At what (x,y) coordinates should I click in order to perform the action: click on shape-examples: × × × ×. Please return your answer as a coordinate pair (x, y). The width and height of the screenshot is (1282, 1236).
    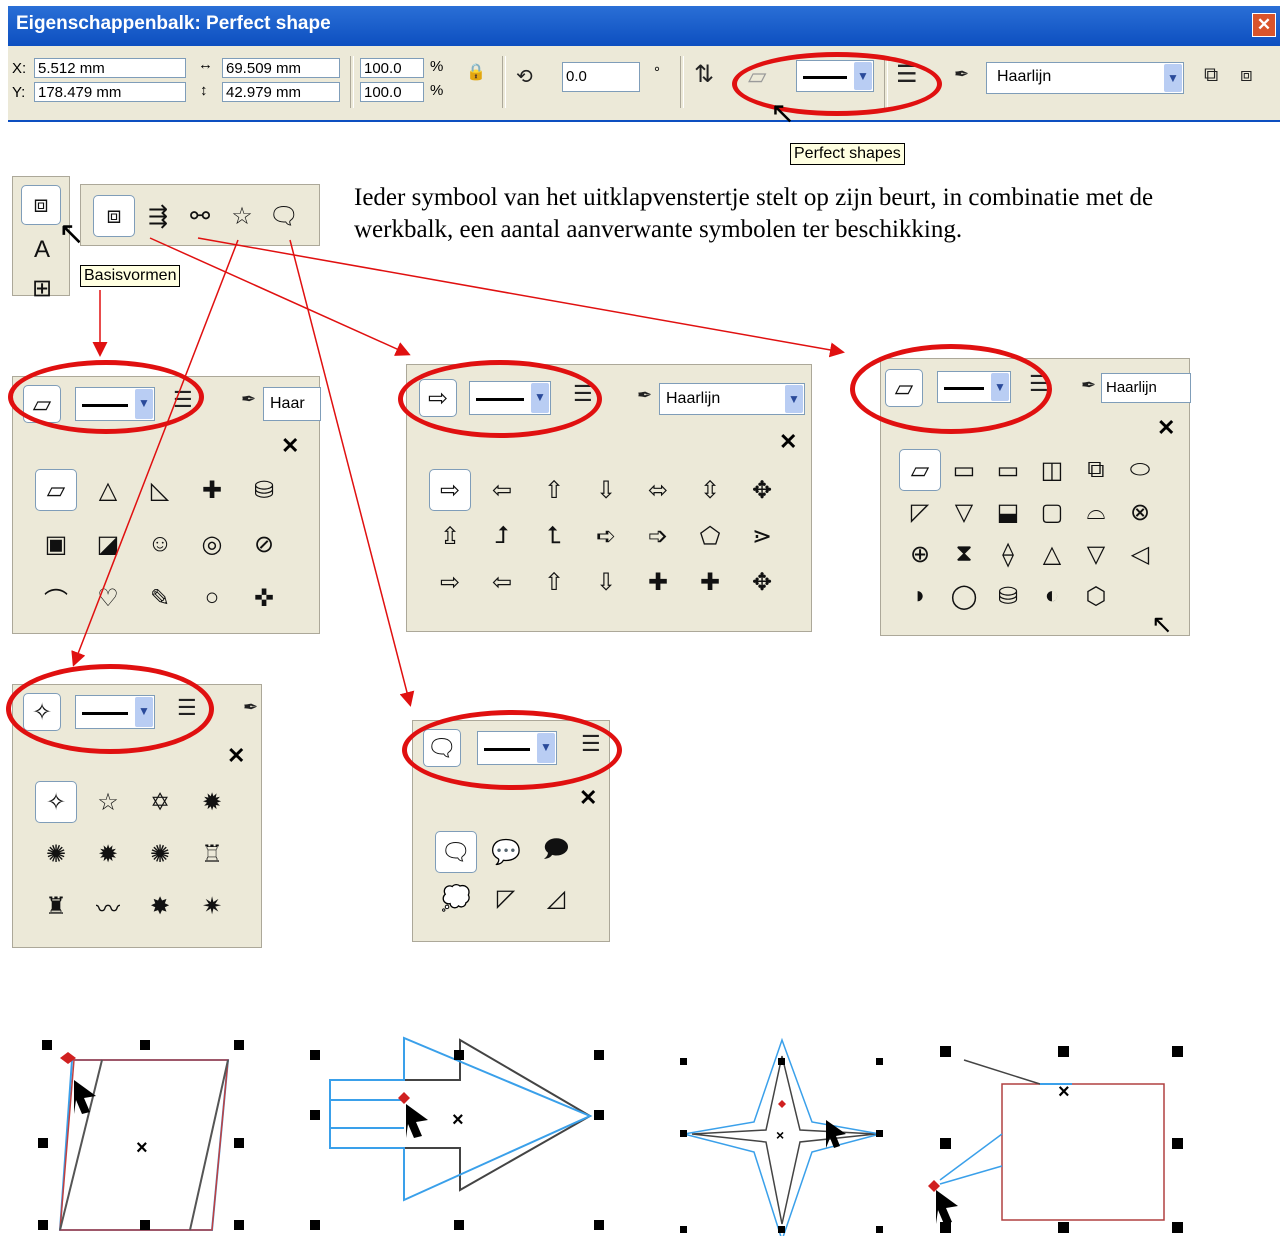
    Looking at the image, I should click on (610, 1136).